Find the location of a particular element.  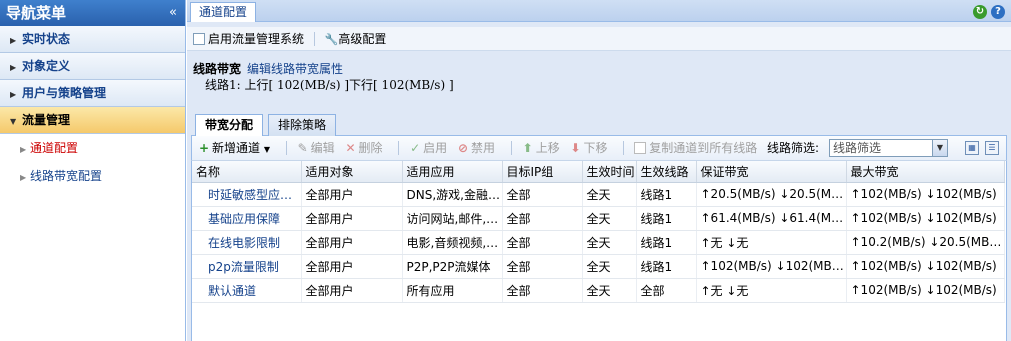

col-header-guarantee: 保证带宽 is located at coordinates (771, 172).